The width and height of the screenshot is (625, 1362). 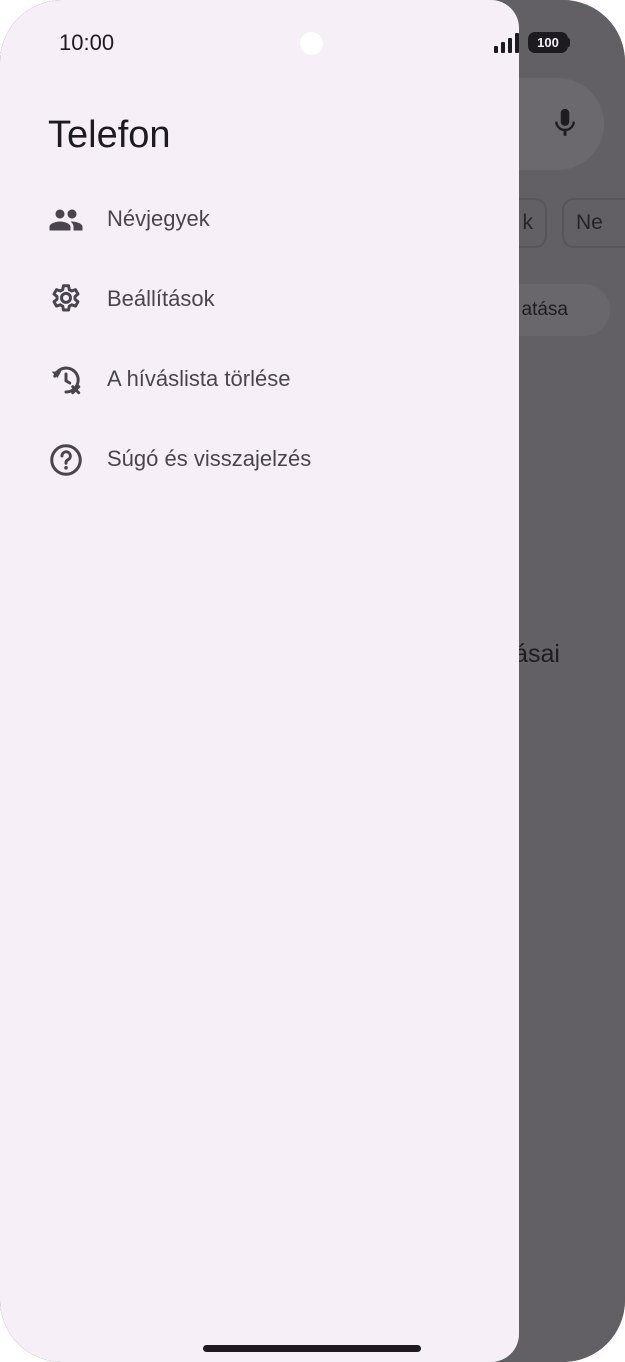 I want to click on menu-item-contacts: Névjegyek, so click(x=259, y=220).